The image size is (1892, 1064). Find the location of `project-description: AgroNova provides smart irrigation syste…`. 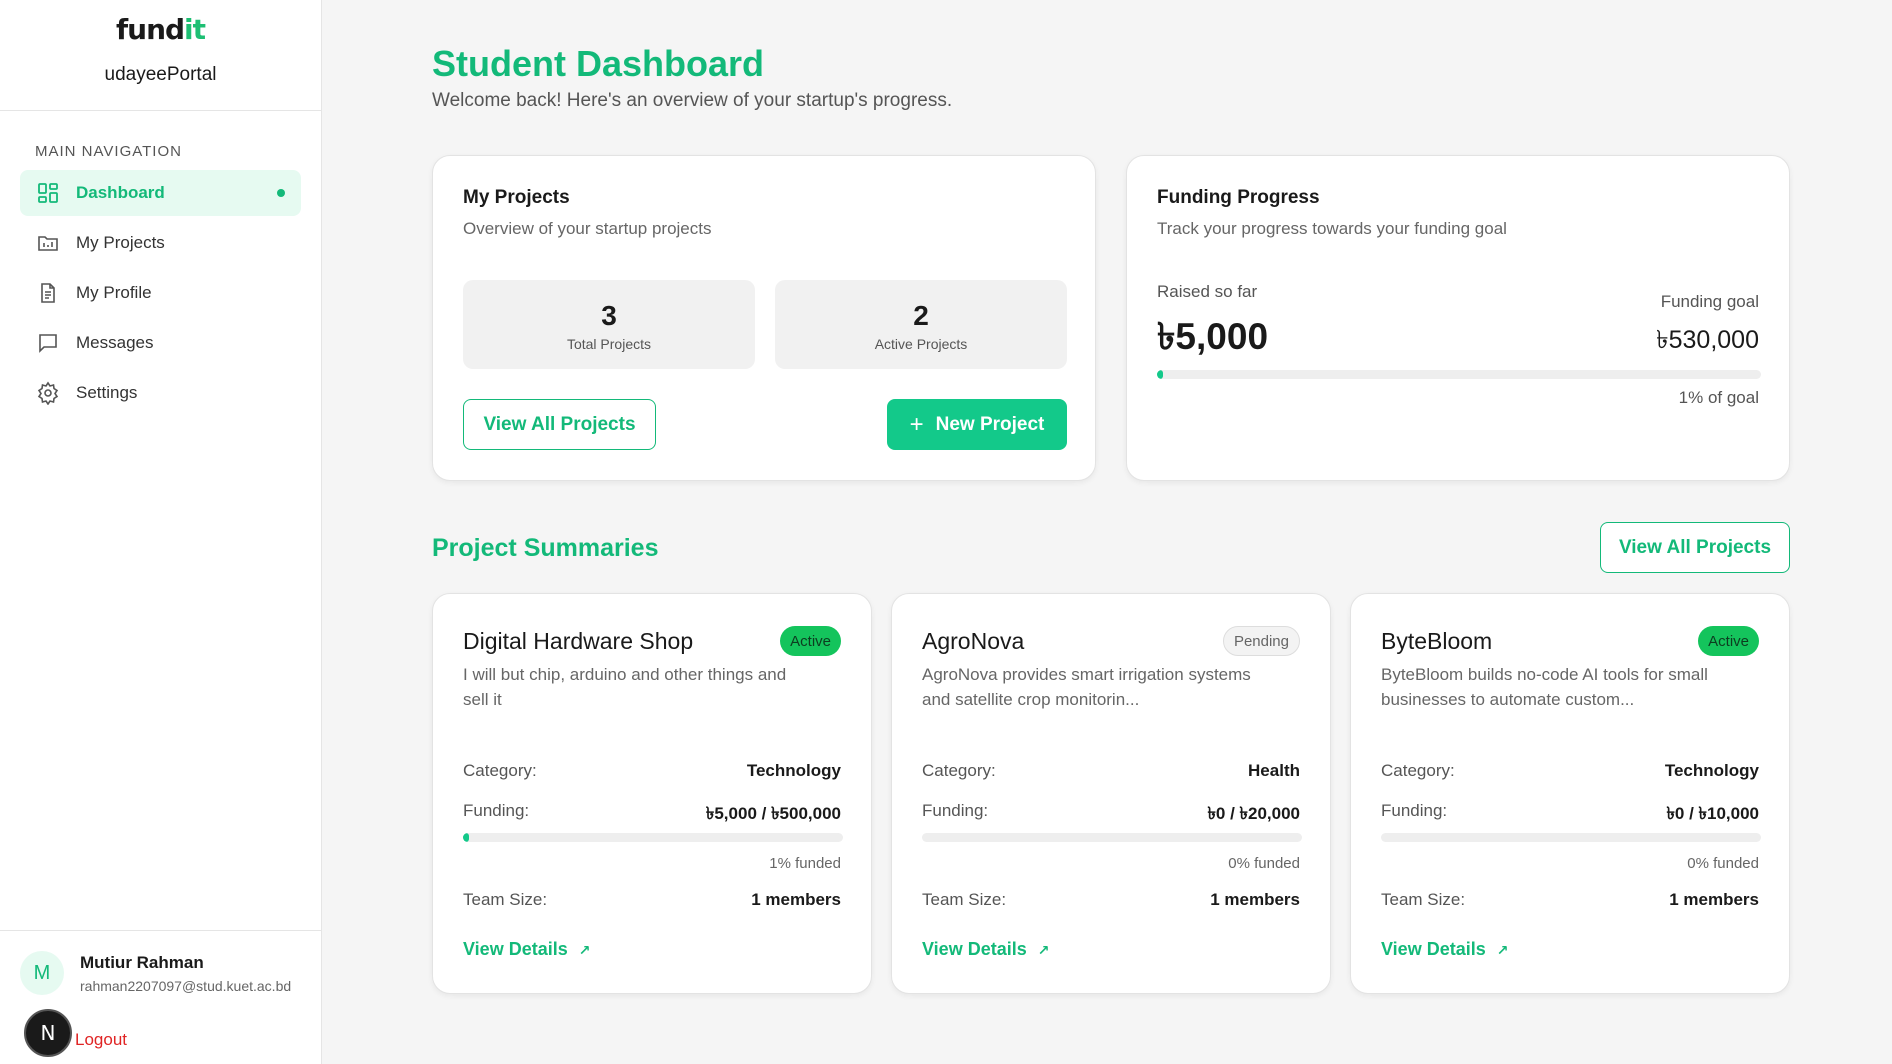

project-description: AgroNova provides smart irrigation syste… is located at coordinates (1086, 687).